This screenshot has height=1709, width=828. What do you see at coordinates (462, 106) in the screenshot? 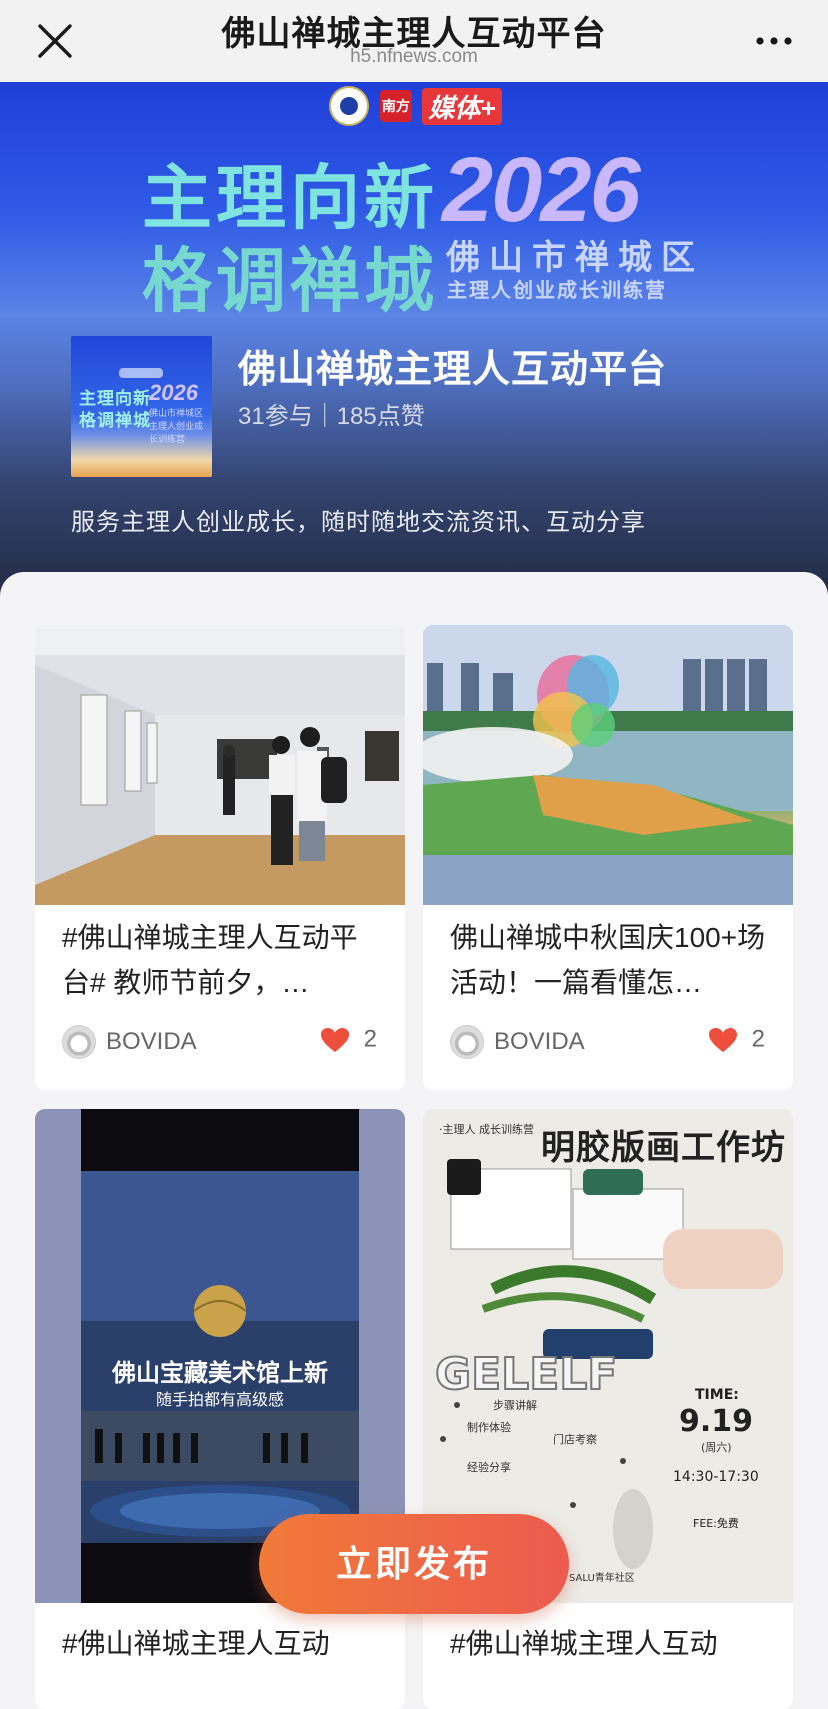
I see `media-plus-logo: 媒体+` at bounding box center [462, 106].